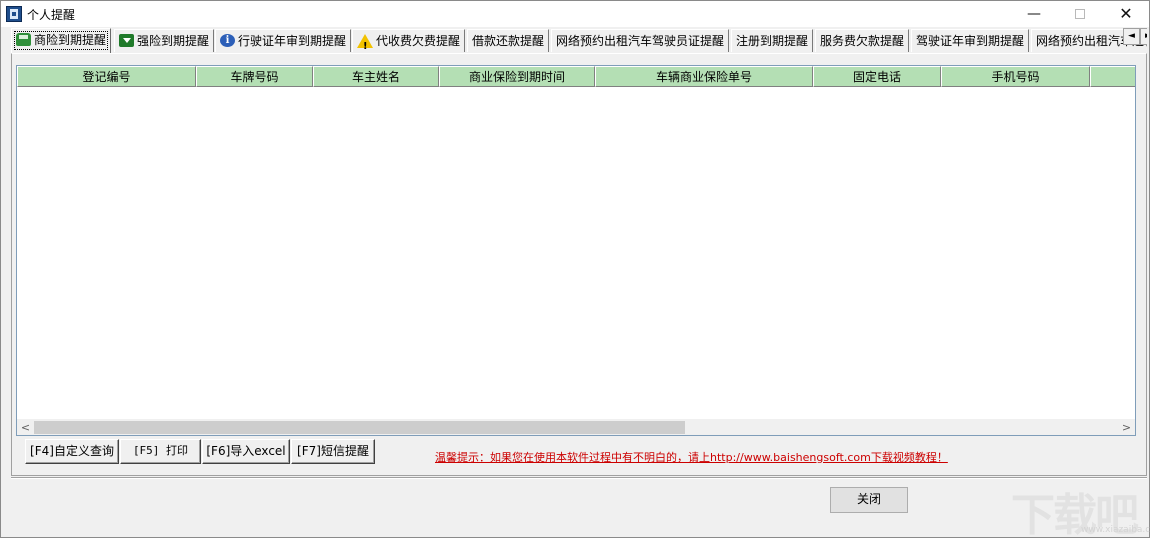  I want to click on column-header-insurance-expiry: 商业保险到期时间, so click(517, 76).